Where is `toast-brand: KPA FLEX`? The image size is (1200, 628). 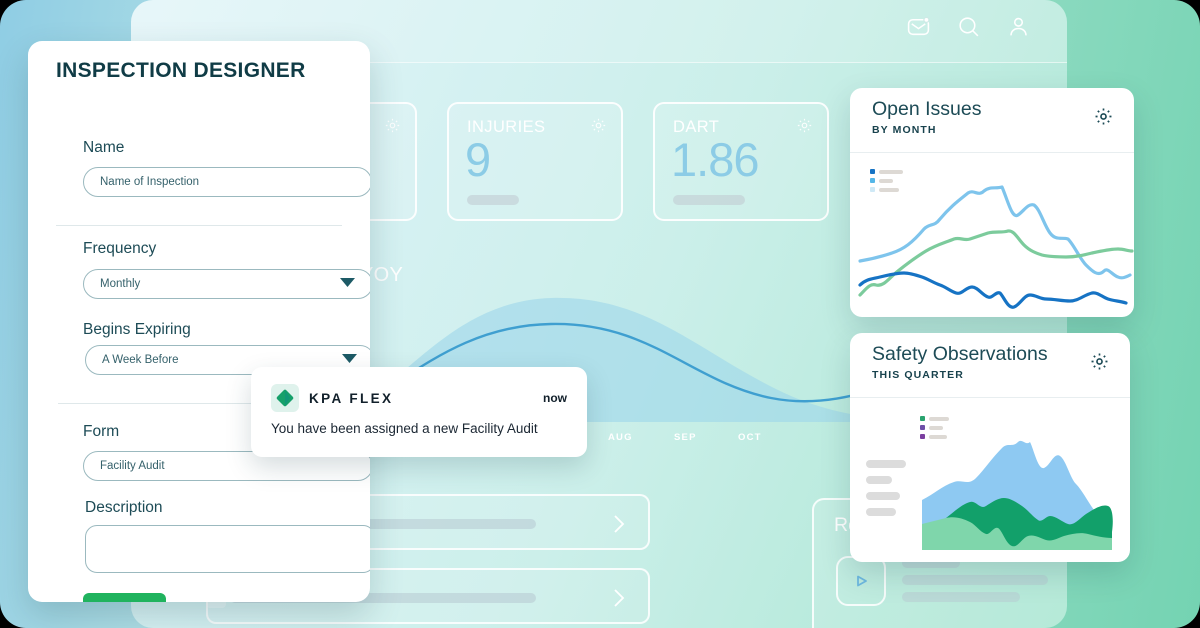 toast-brand: KPA FLEX is located at coordinates (351, 398).